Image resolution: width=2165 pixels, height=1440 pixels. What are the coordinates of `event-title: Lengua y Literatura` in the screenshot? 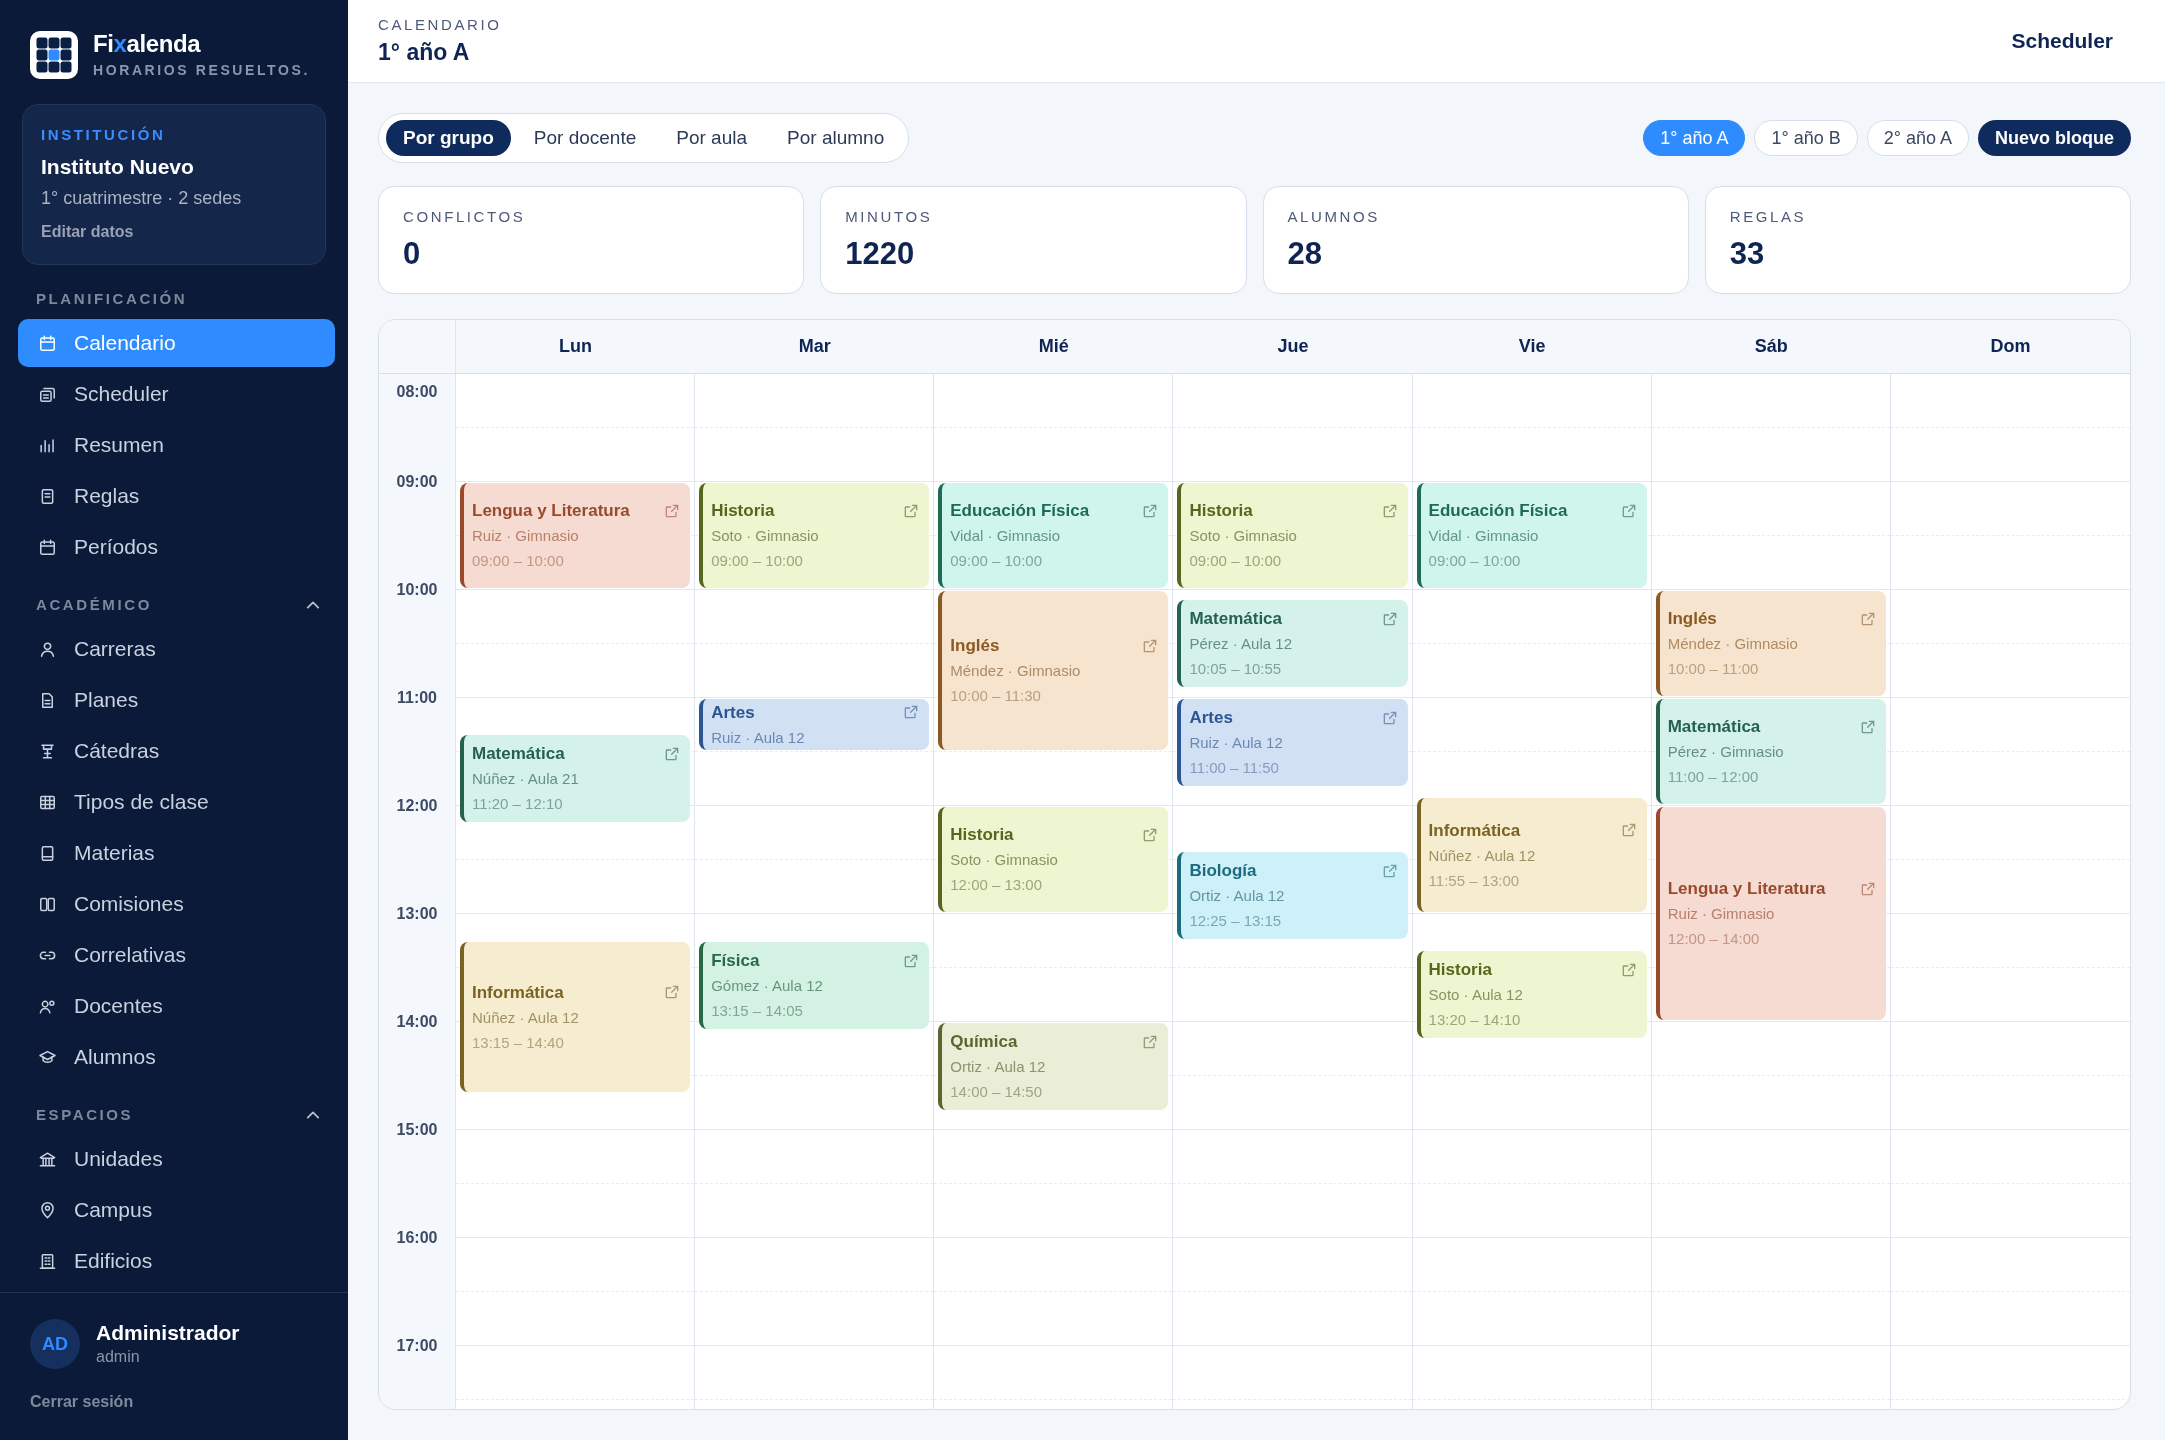 It's located at (551, 511).